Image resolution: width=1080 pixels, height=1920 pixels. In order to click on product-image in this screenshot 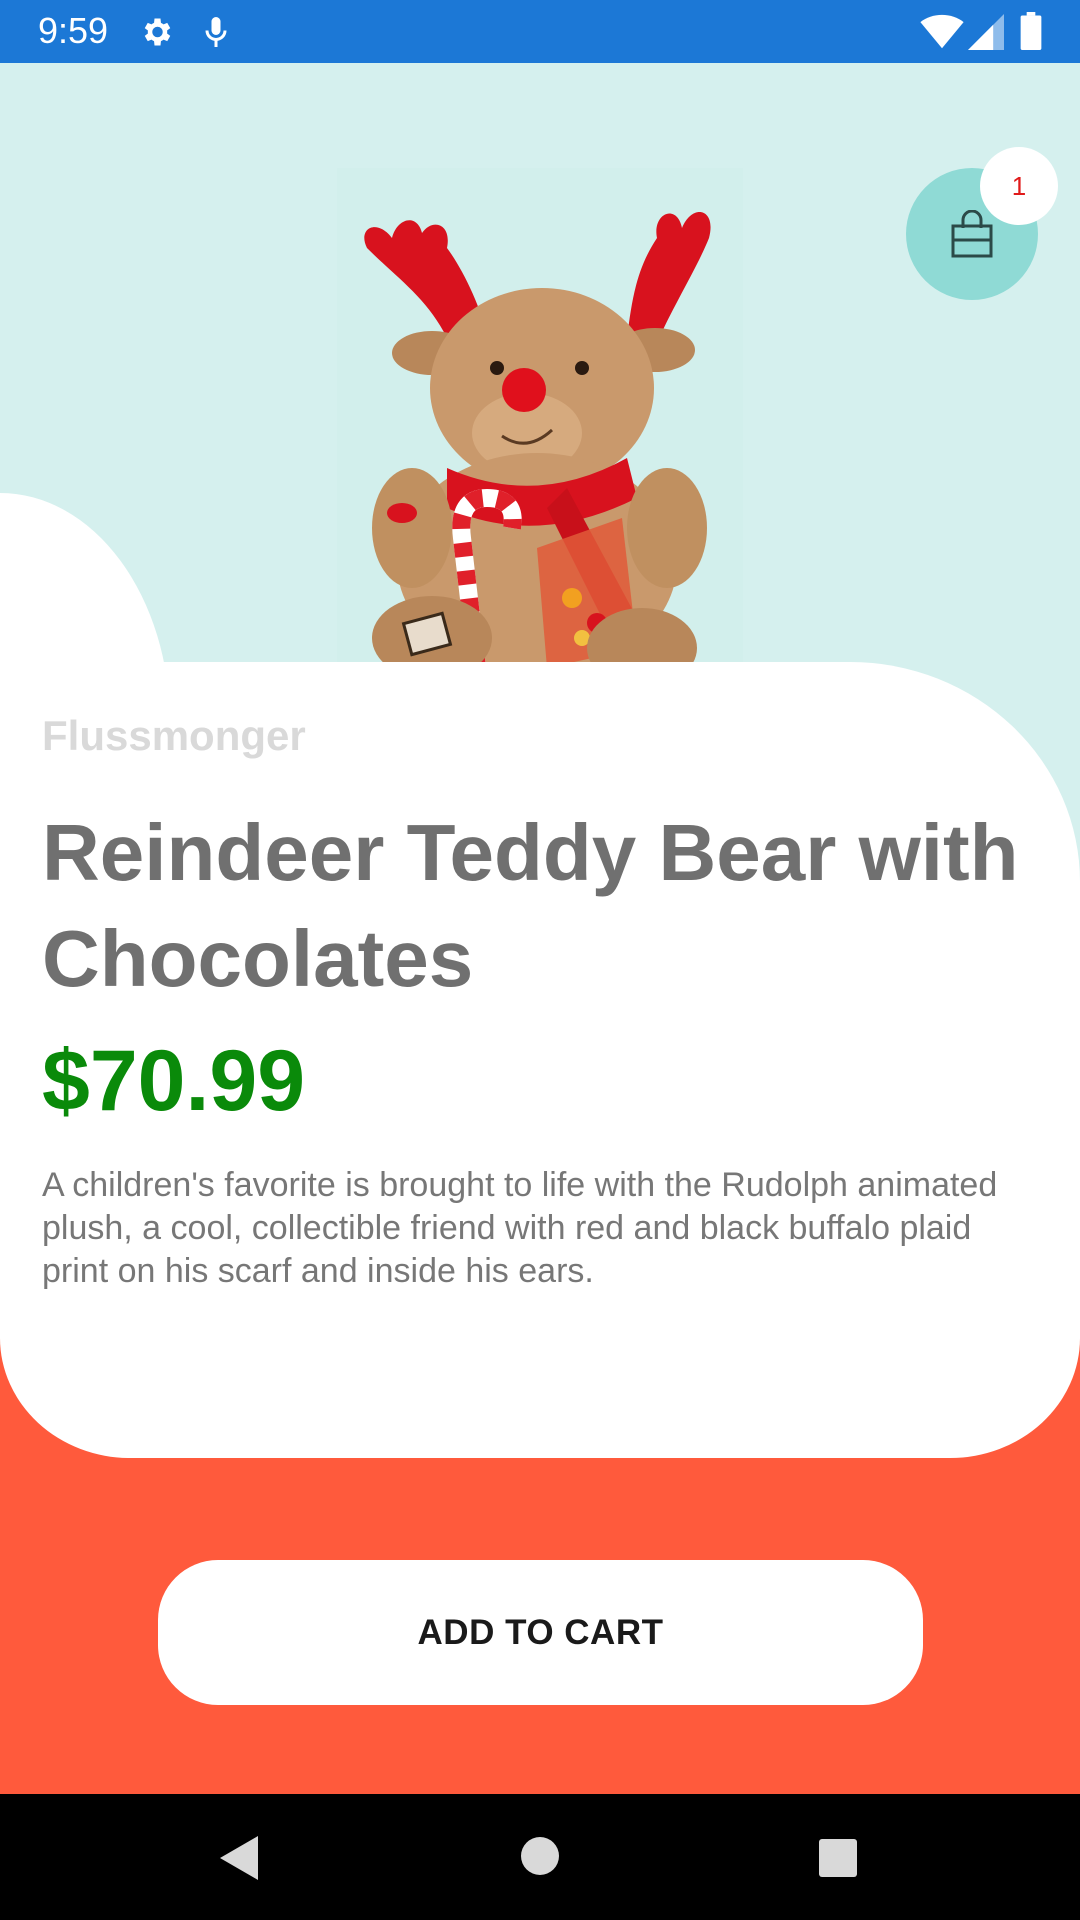, I will do `click(540, 430)`.